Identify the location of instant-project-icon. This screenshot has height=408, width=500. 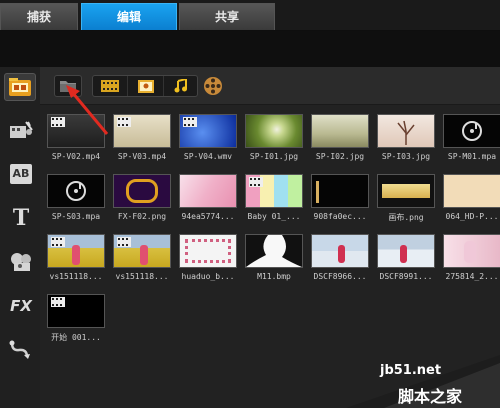
(21, 130).